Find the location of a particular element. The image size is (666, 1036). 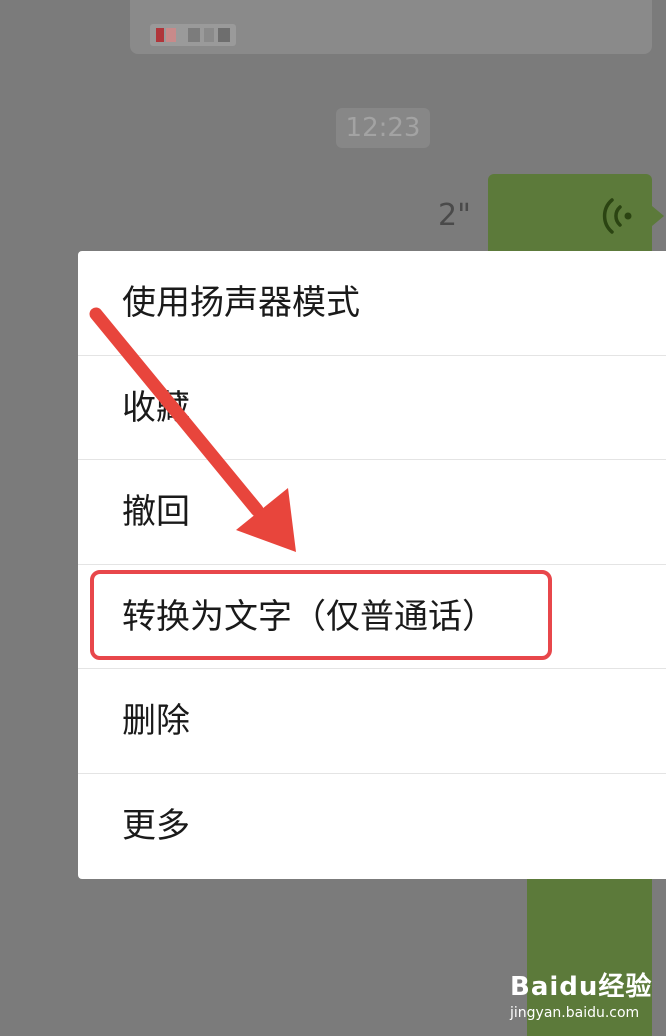

watermark-logo: Baidu经验 is located at coordinates (581, 987).